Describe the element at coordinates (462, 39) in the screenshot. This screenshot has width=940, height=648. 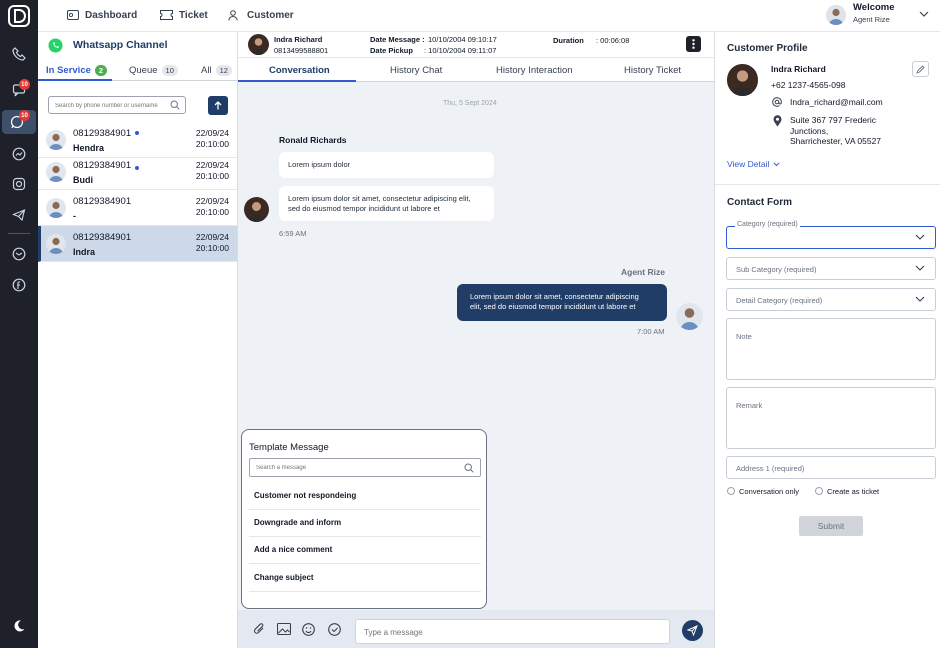
I see `date-message-value: 10/10/2004 09:10:17` at that location.